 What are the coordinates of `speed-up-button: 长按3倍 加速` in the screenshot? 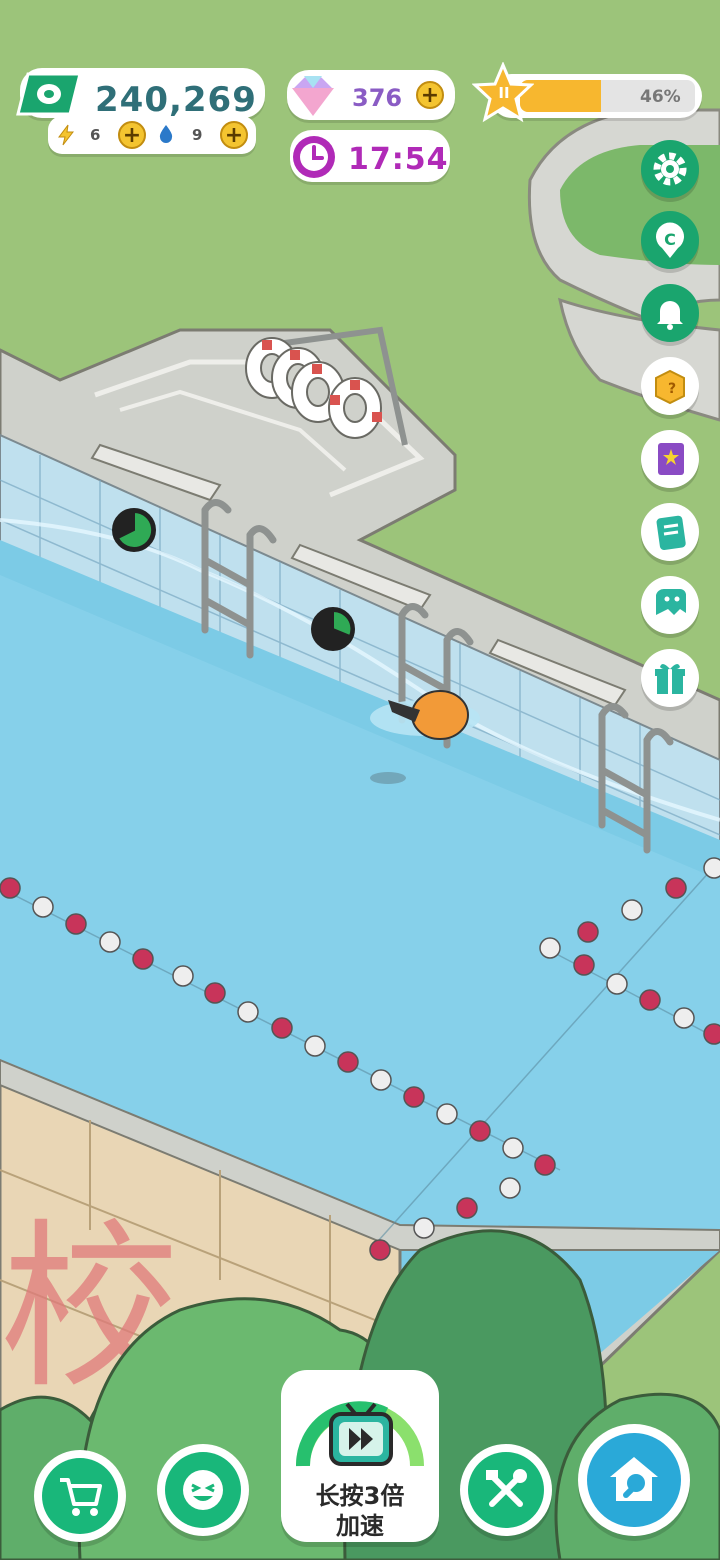 It's located at (360, 1456).